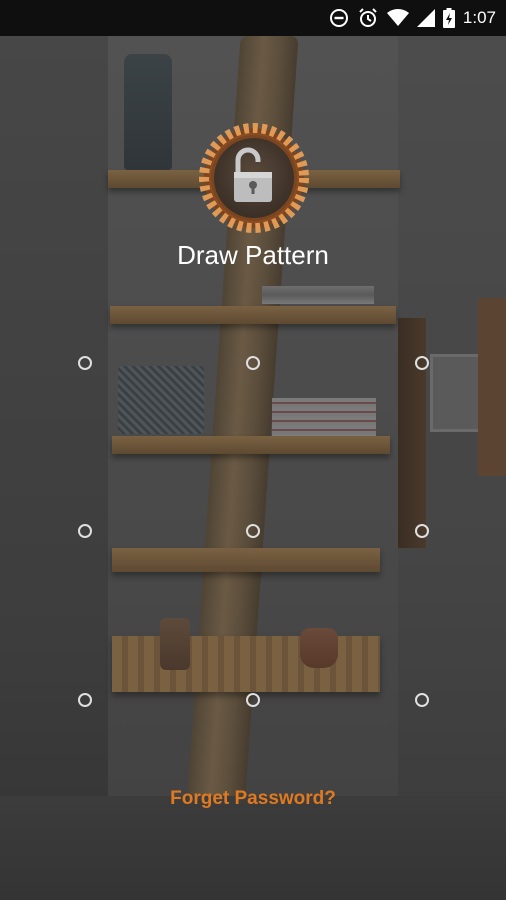  I want to click on do-not-disturb-icon, so click(339, 18).